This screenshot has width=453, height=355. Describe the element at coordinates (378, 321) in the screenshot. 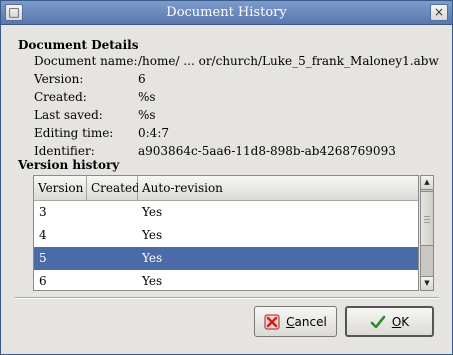

I see `checkmark-icon` at that location.